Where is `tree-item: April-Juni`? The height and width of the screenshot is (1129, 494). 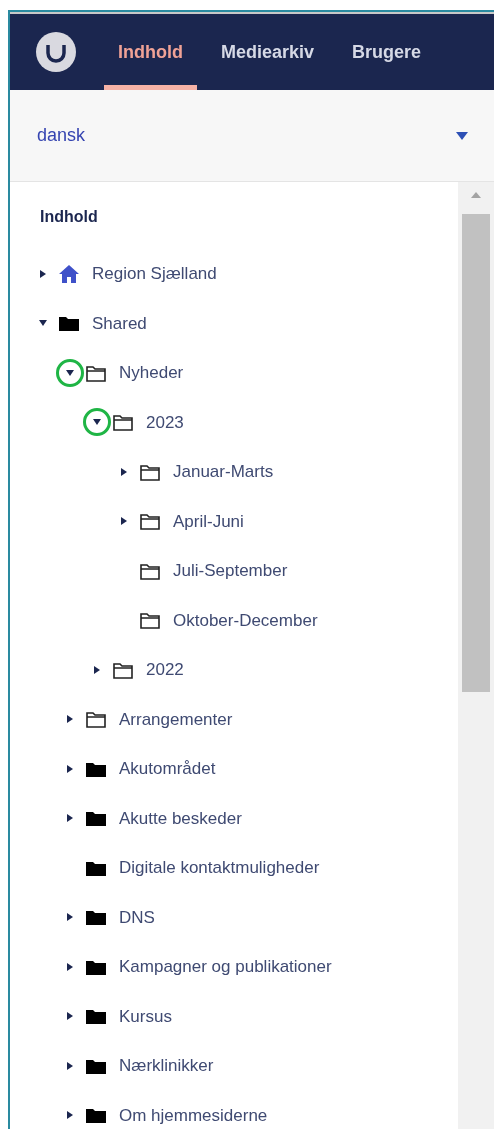 tree-item: April-Juni is located at coordinates (208, 521).